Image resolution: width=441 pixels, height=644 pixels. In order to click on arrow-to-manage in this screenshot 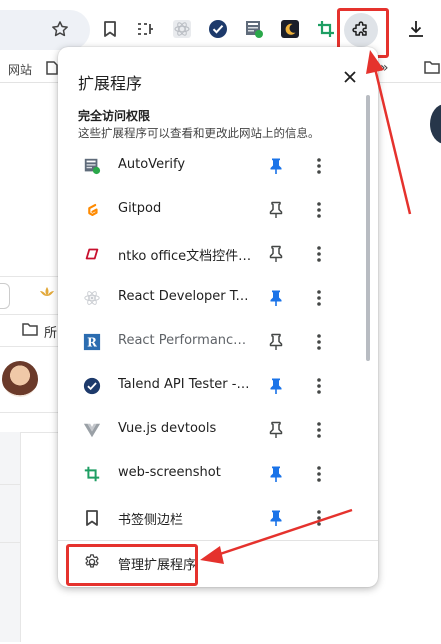, I will do `click(276, 536)`.